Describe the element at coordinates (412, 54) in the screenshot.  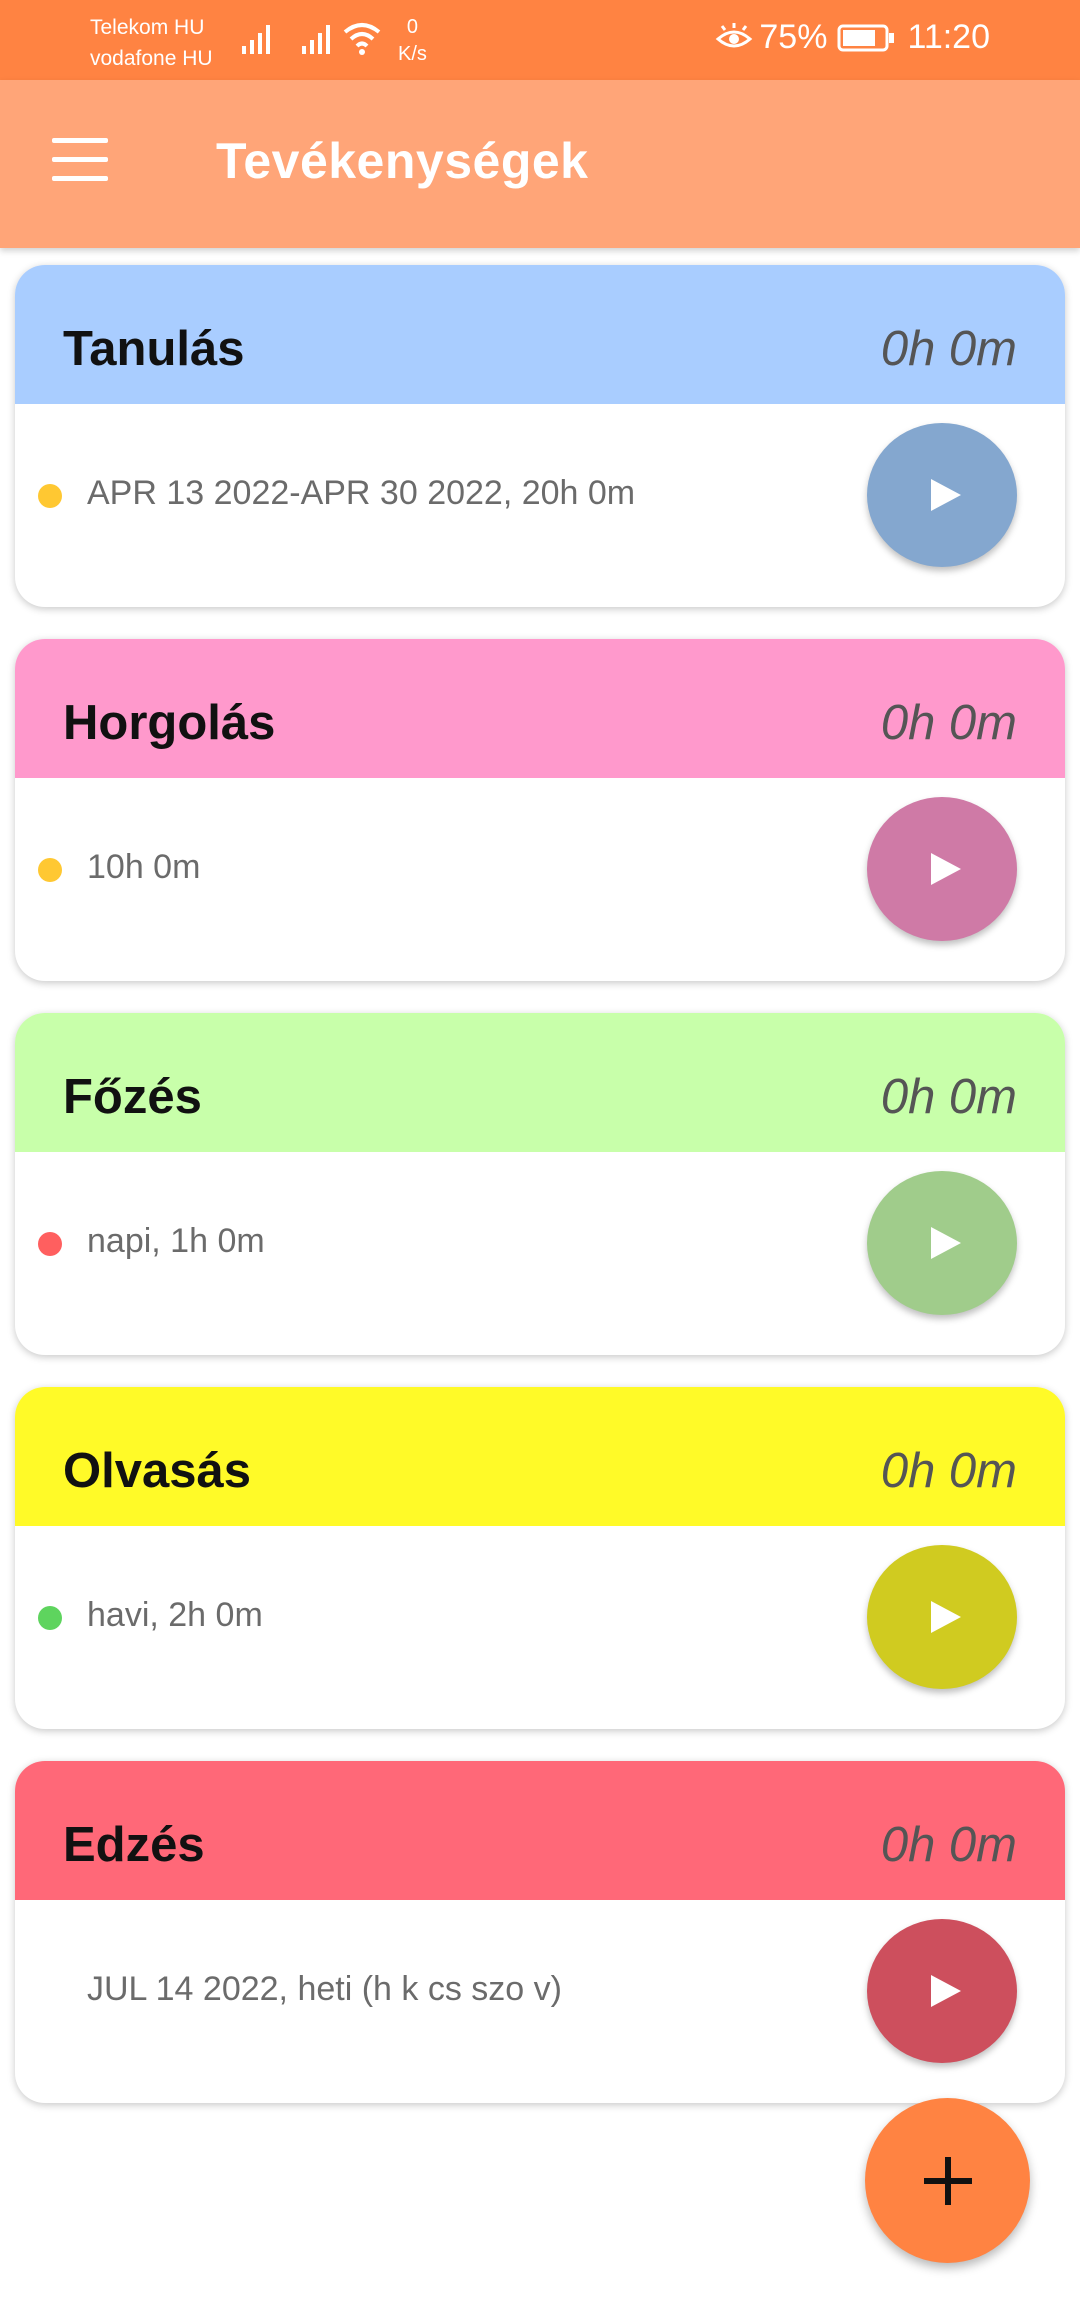
I see `speed-unit: K/s` at that location.